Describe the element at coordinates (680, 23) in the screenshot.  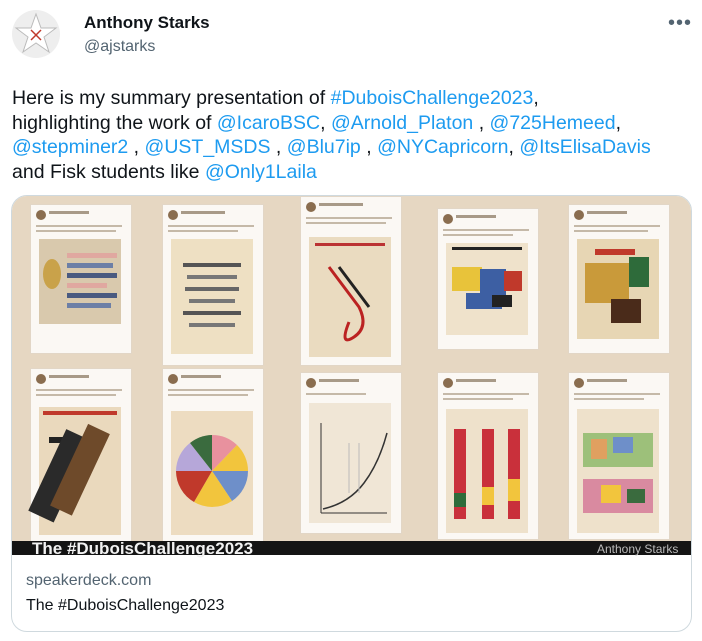
I see `more-horizontal-icon: •••` at that location.